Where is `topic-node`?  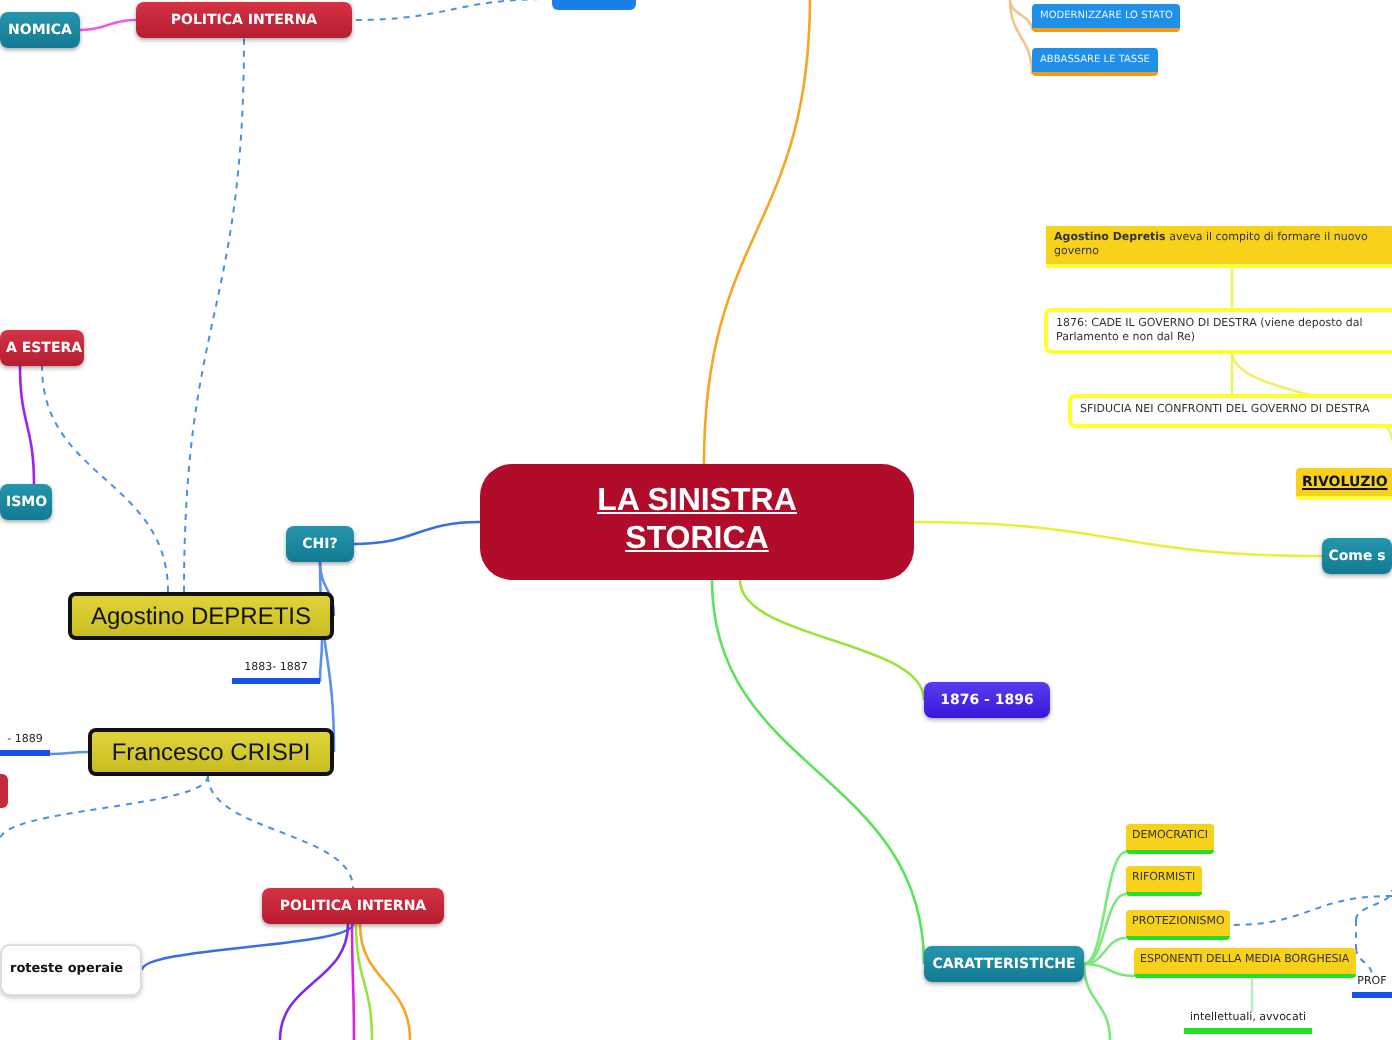
topic-node is located at coordinates (4, 791).